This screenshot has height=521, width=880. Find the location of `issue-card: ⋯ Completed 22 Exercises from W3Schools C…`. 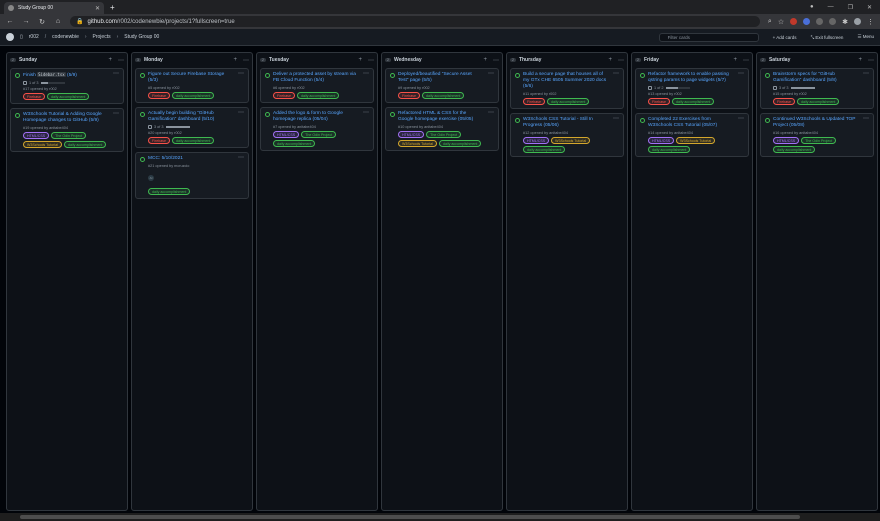

issue-card: ⋯ Completed 22 Exercises from W3Schools C… is located at coordinates (692, 135).